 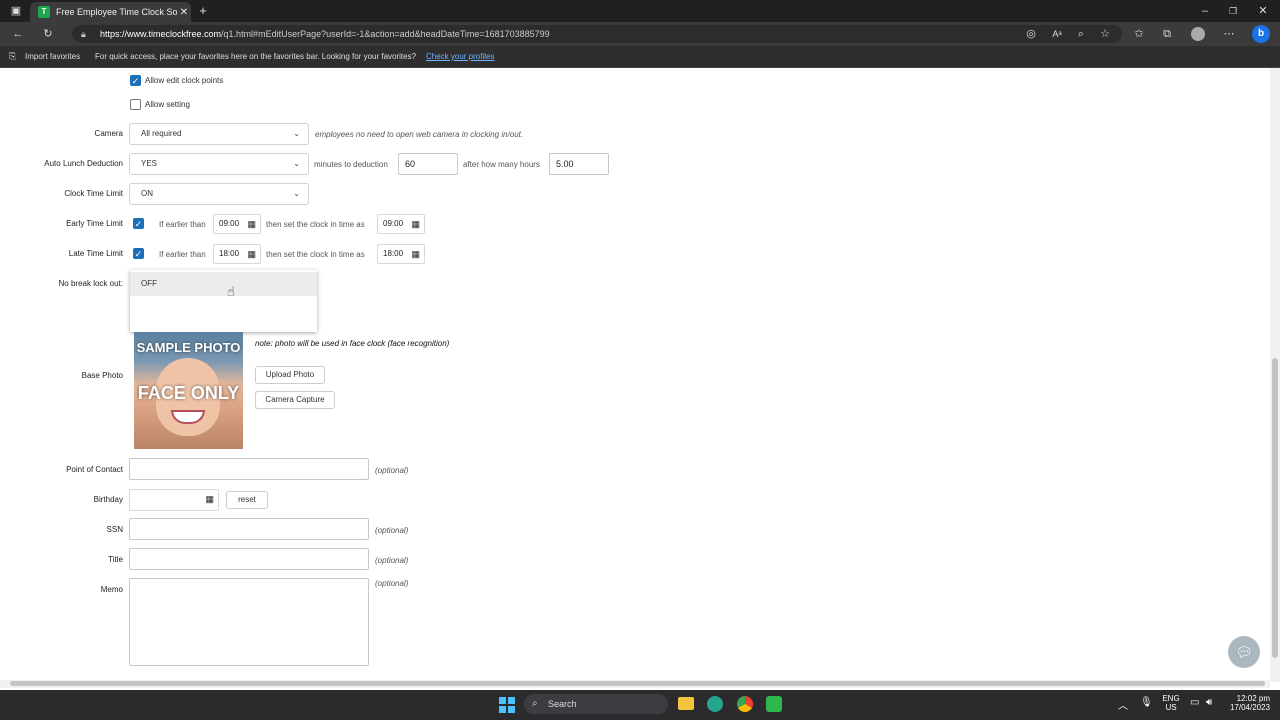 What do you see at coordinates (1275, 508) in the screenshot?
I see `vertical-scroll-thumb` at bounding box center [1275, 508].